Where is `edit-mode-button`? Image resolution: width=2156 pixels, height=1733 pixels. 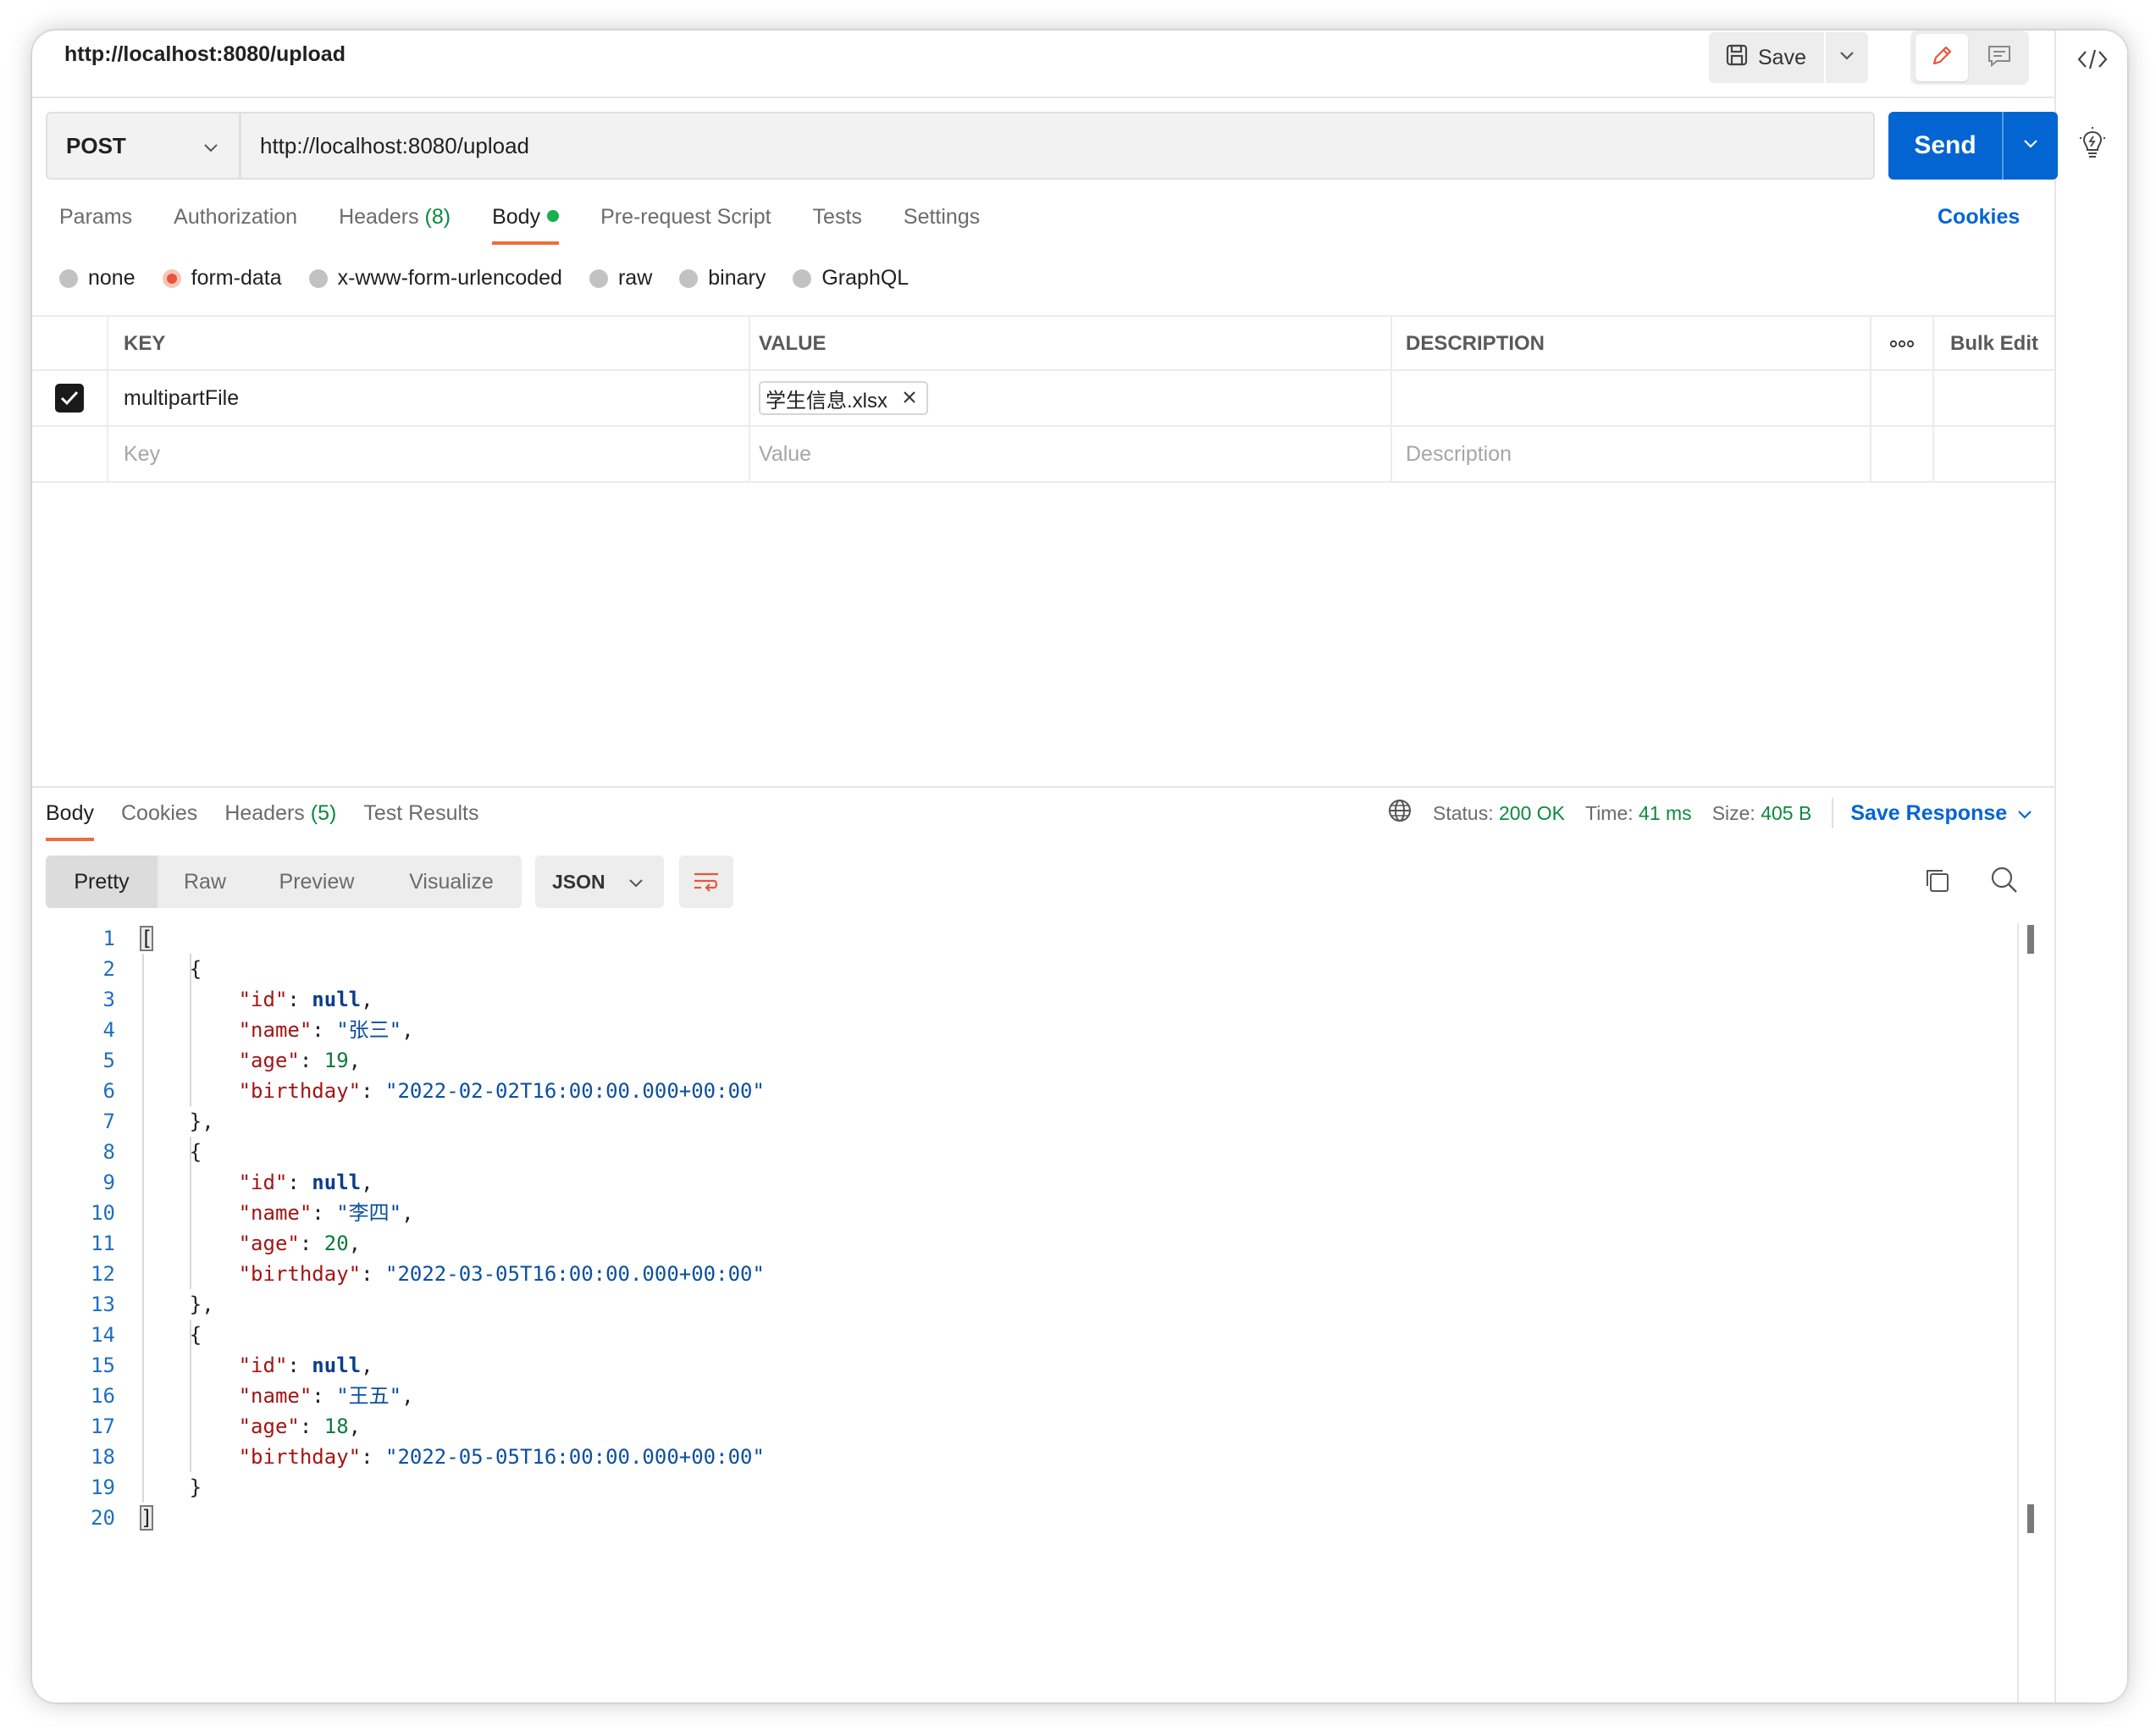 edit-mode-button is located at coordinates (1942, 57).